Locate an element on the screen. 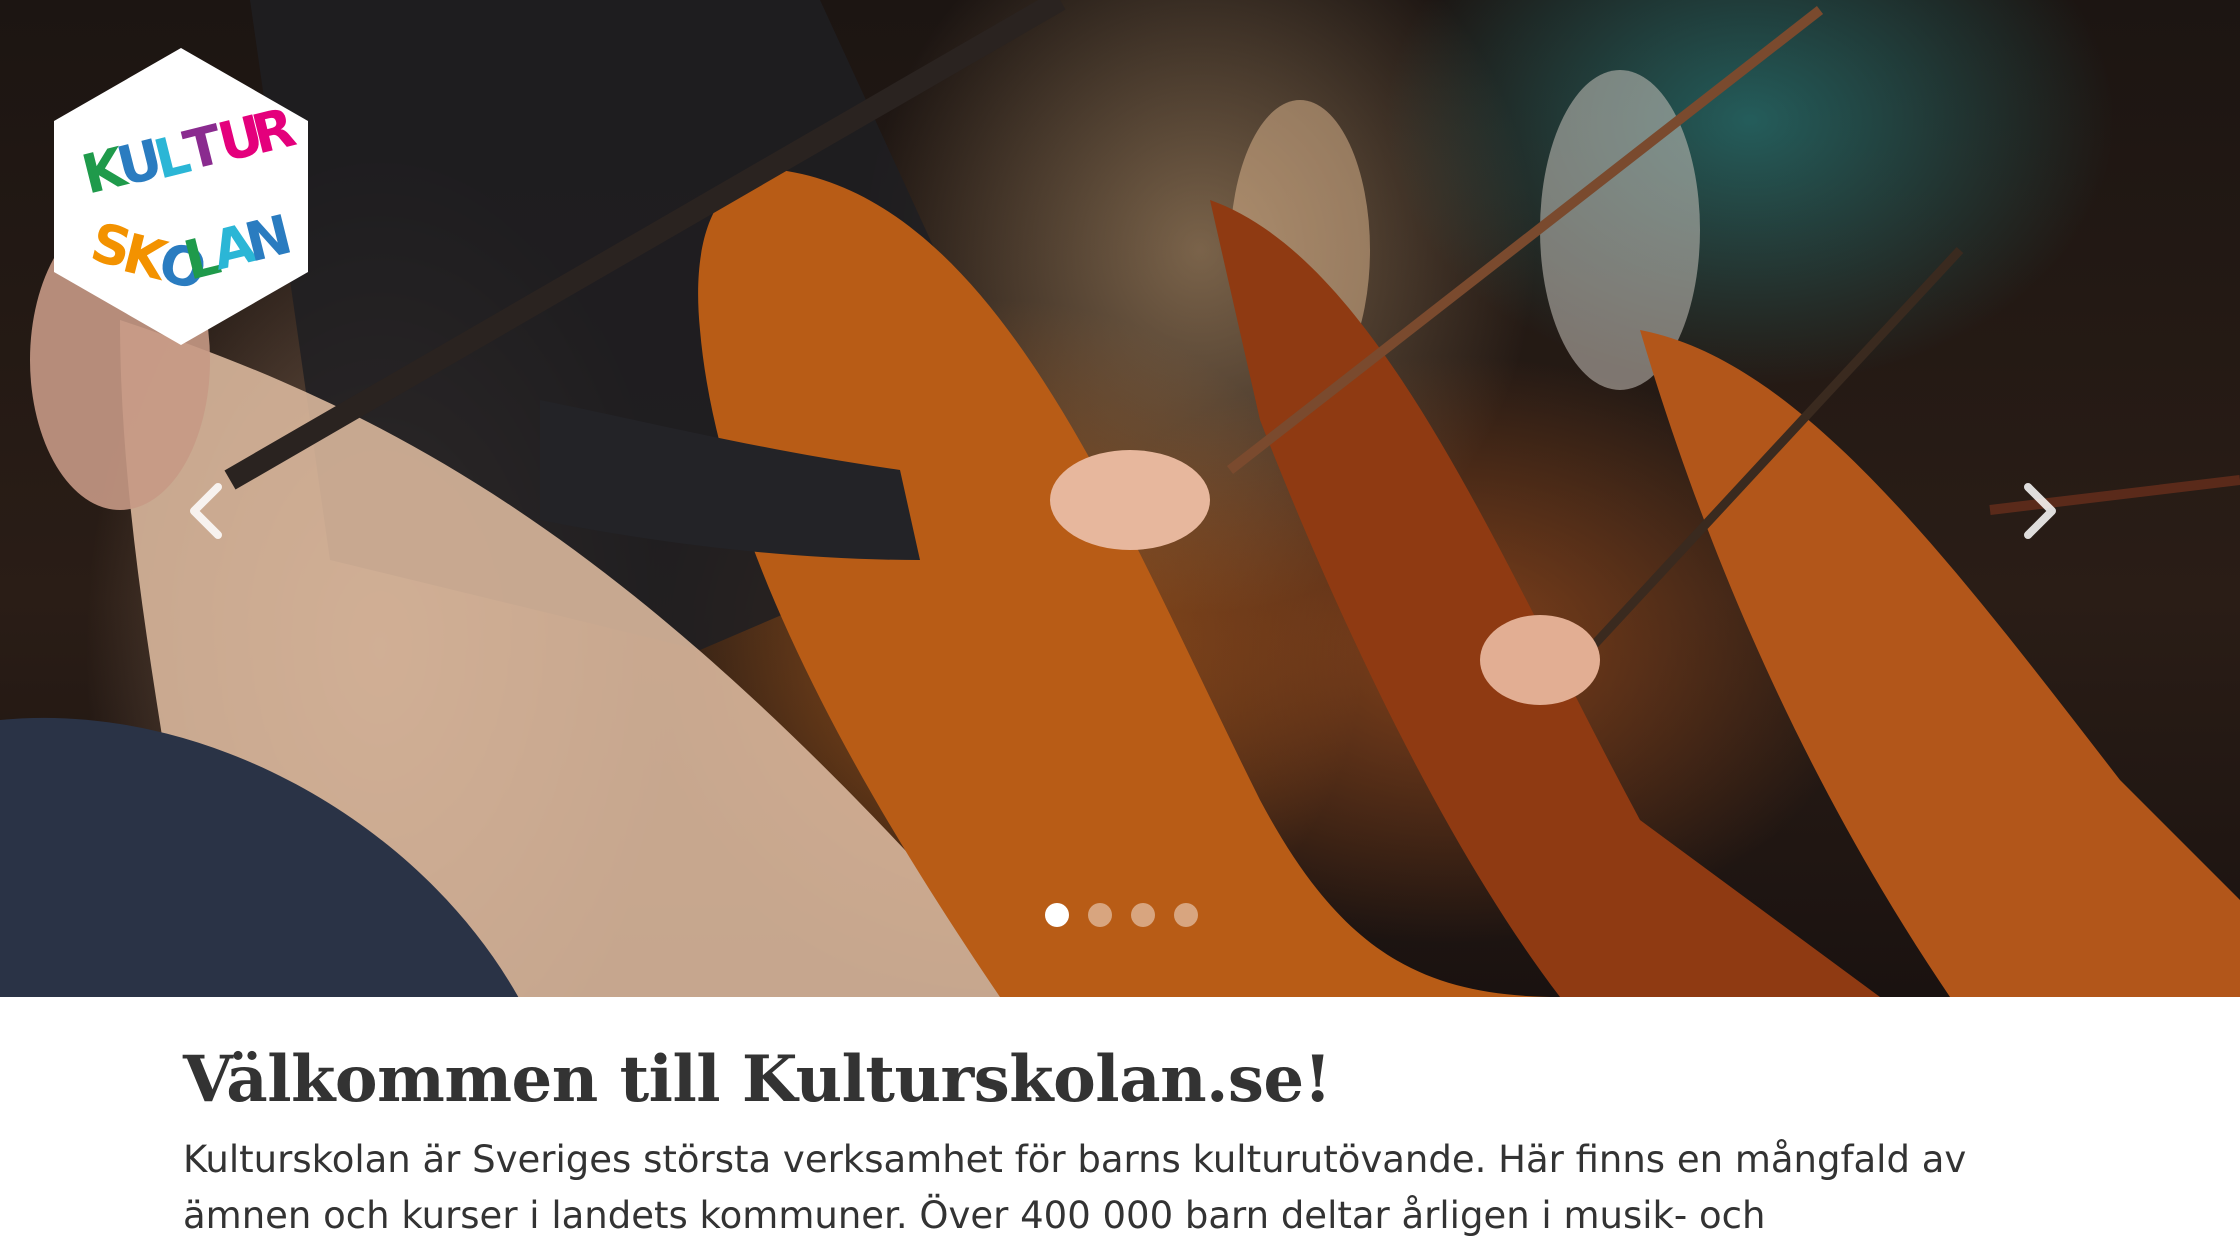 This screenshot has height=1260, width=2240. carousel-indicators is located at coordinates (1121, 915).